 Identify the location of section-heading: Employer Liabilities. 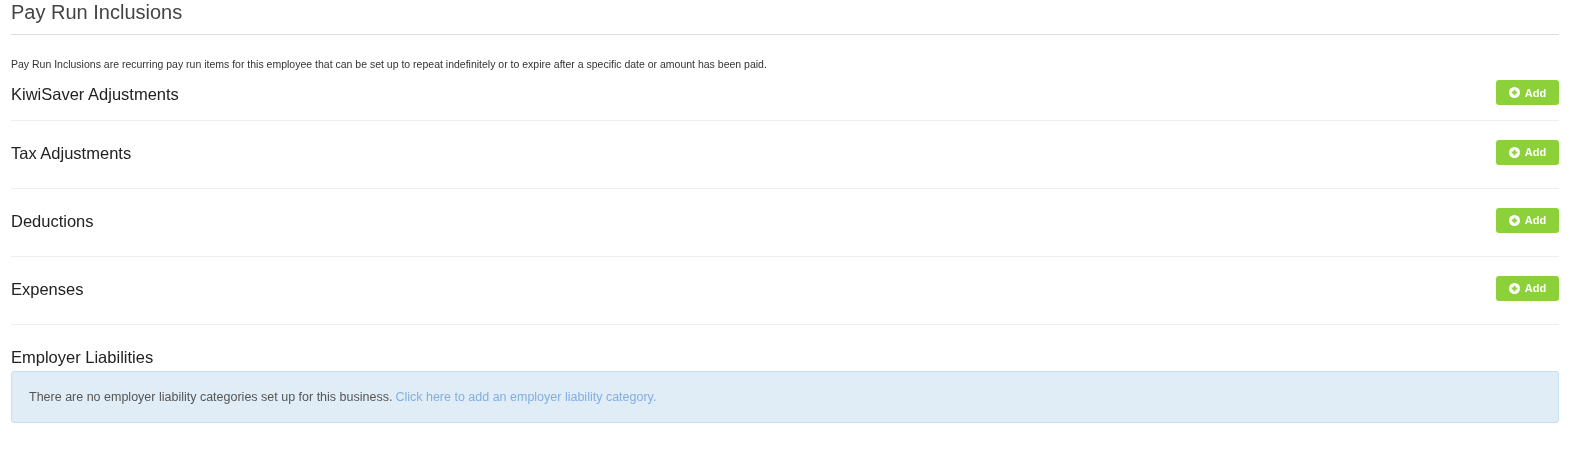
(83, 357).